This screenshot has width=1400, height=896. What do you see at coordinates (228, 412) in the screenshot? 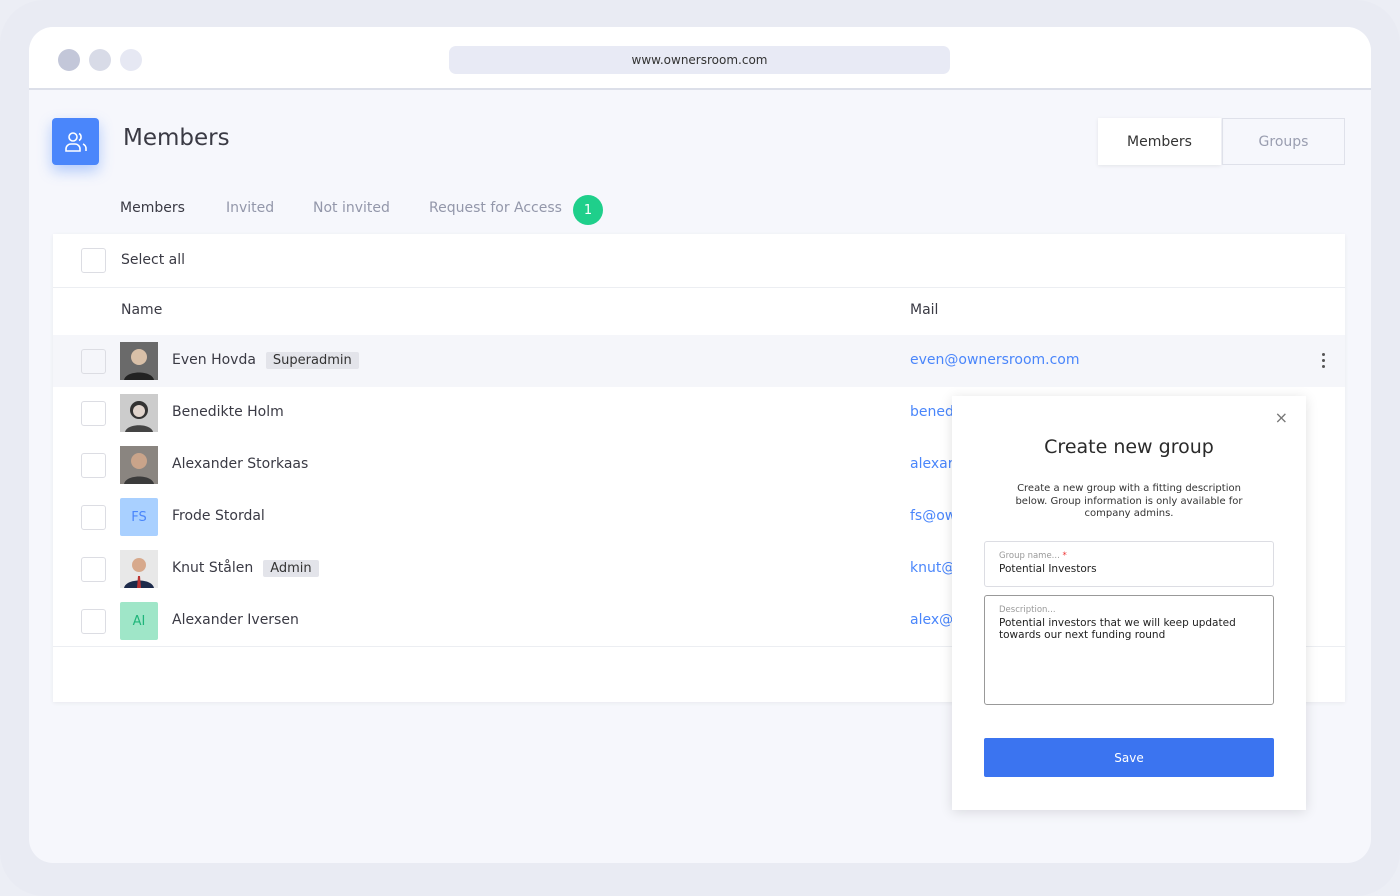
I see `member-name: Benedikte Holm` at bounding box center [228, 412].